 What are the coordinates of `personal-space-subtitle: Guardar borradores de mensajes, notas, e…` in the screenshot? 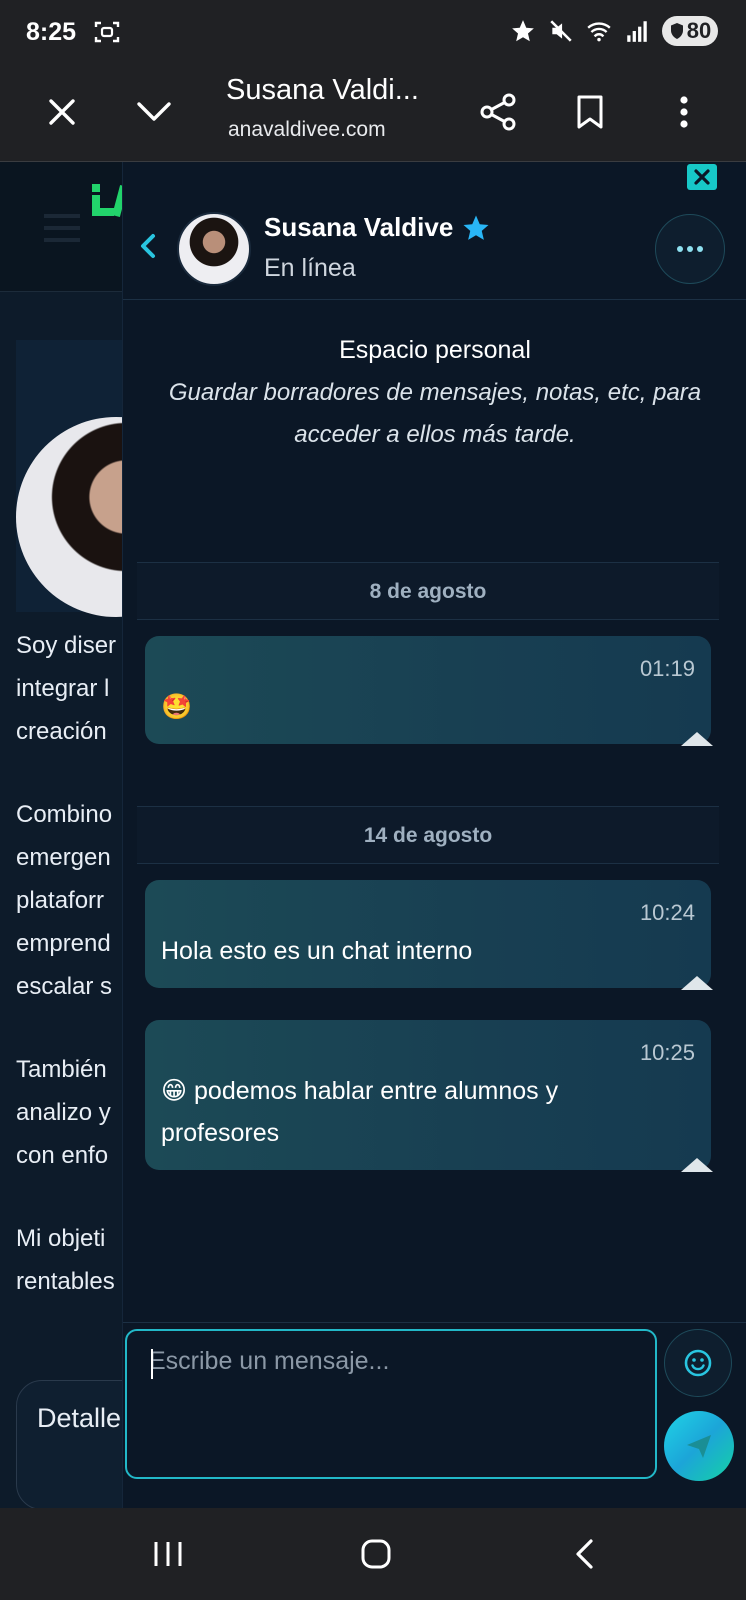 It's located at (435, 413).